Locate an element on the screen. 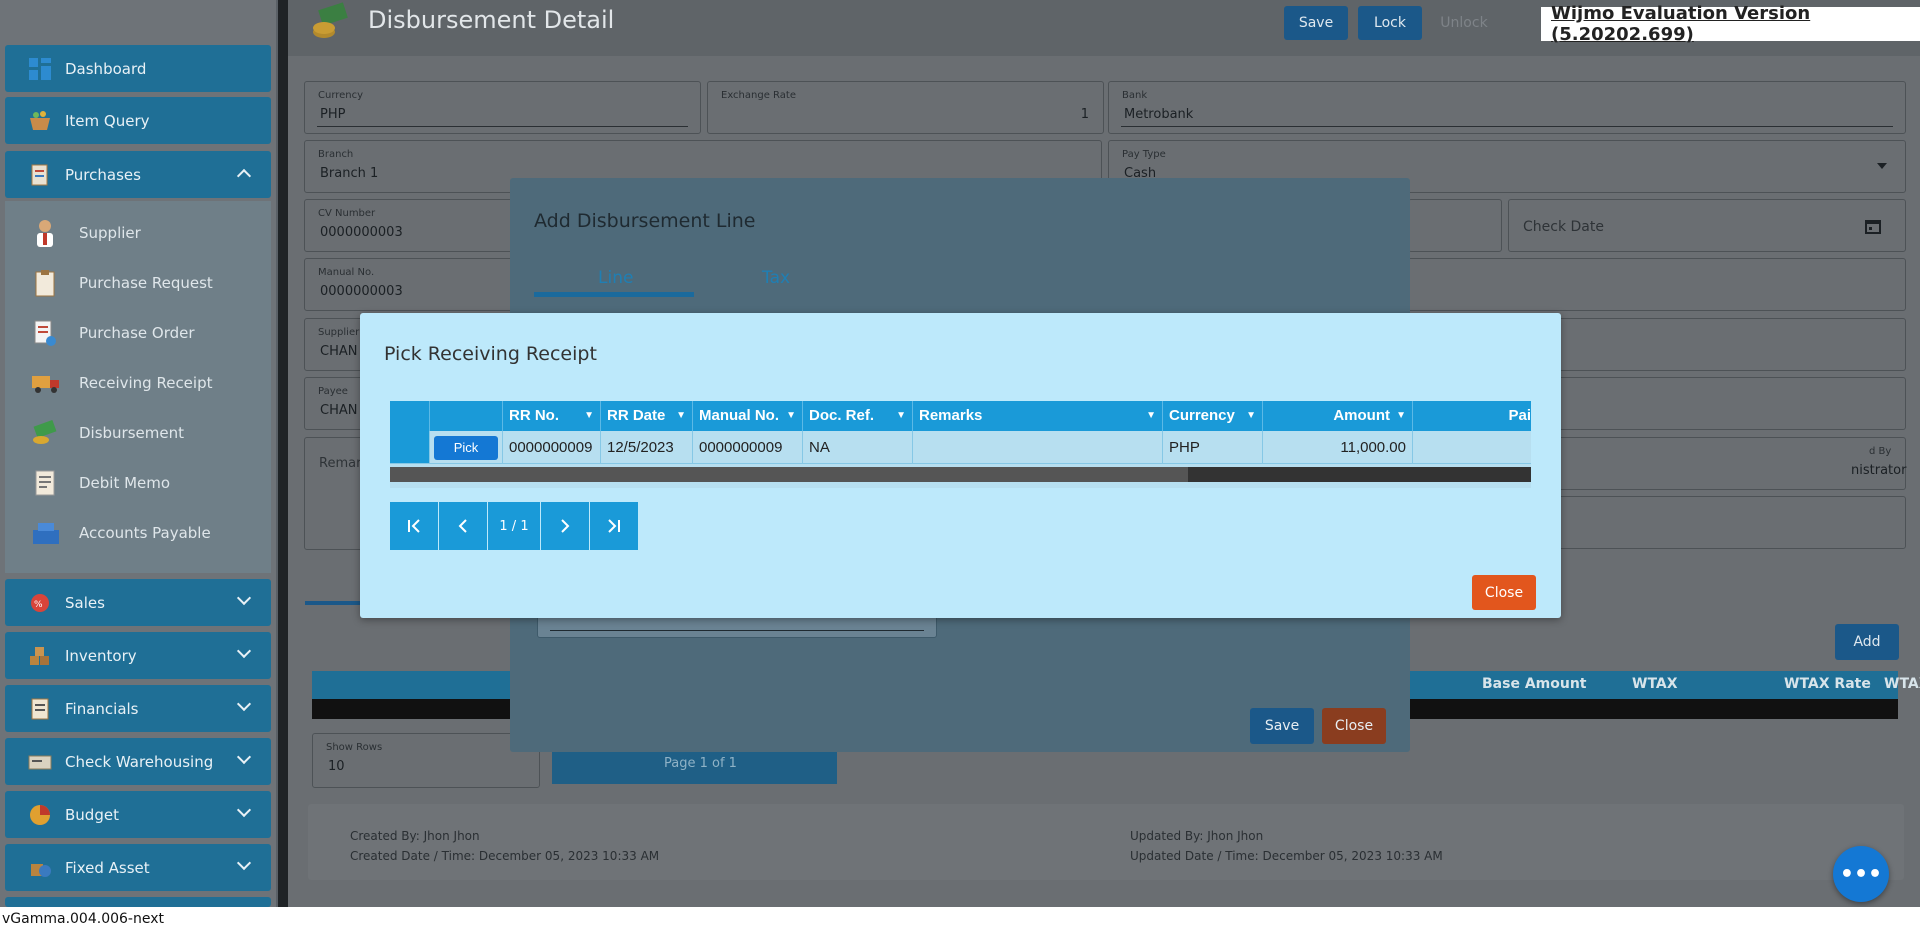 The image size is (1920, 931). sidebar-item-supplier: Supplier is located at coordinates (138, 233).